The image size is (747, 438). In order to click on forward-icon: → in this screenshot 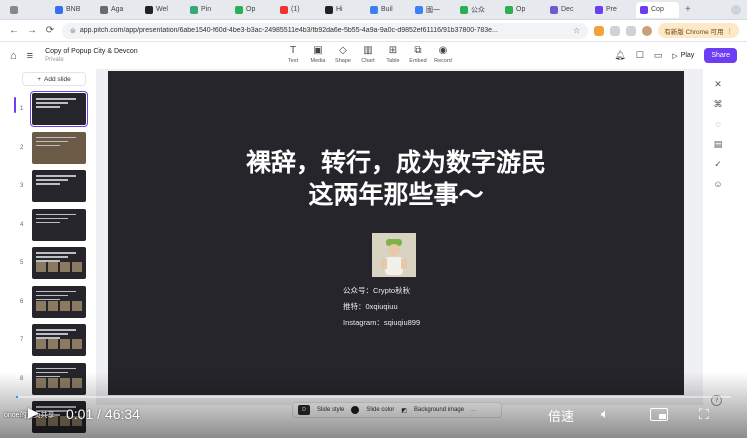, I will do `click(32, 30)`.